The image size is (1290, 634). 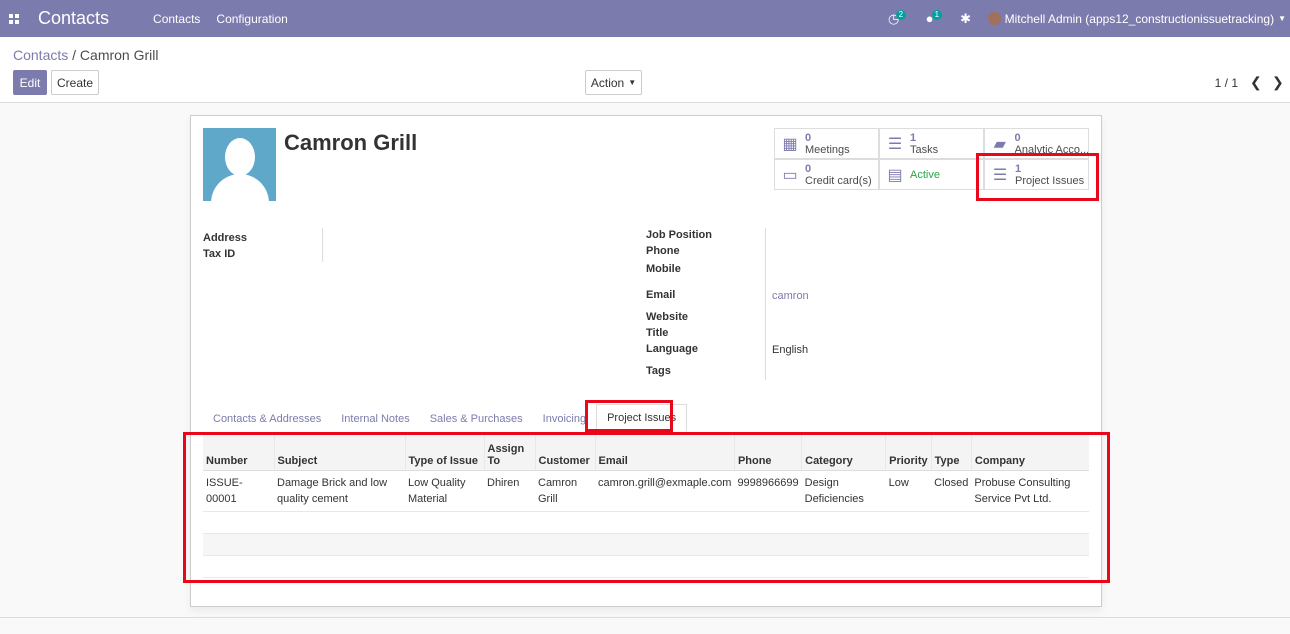 What do you see at coordinates (790, 350) in the screenshot?
I see `language-value: English` at bounding box center [790, 350].